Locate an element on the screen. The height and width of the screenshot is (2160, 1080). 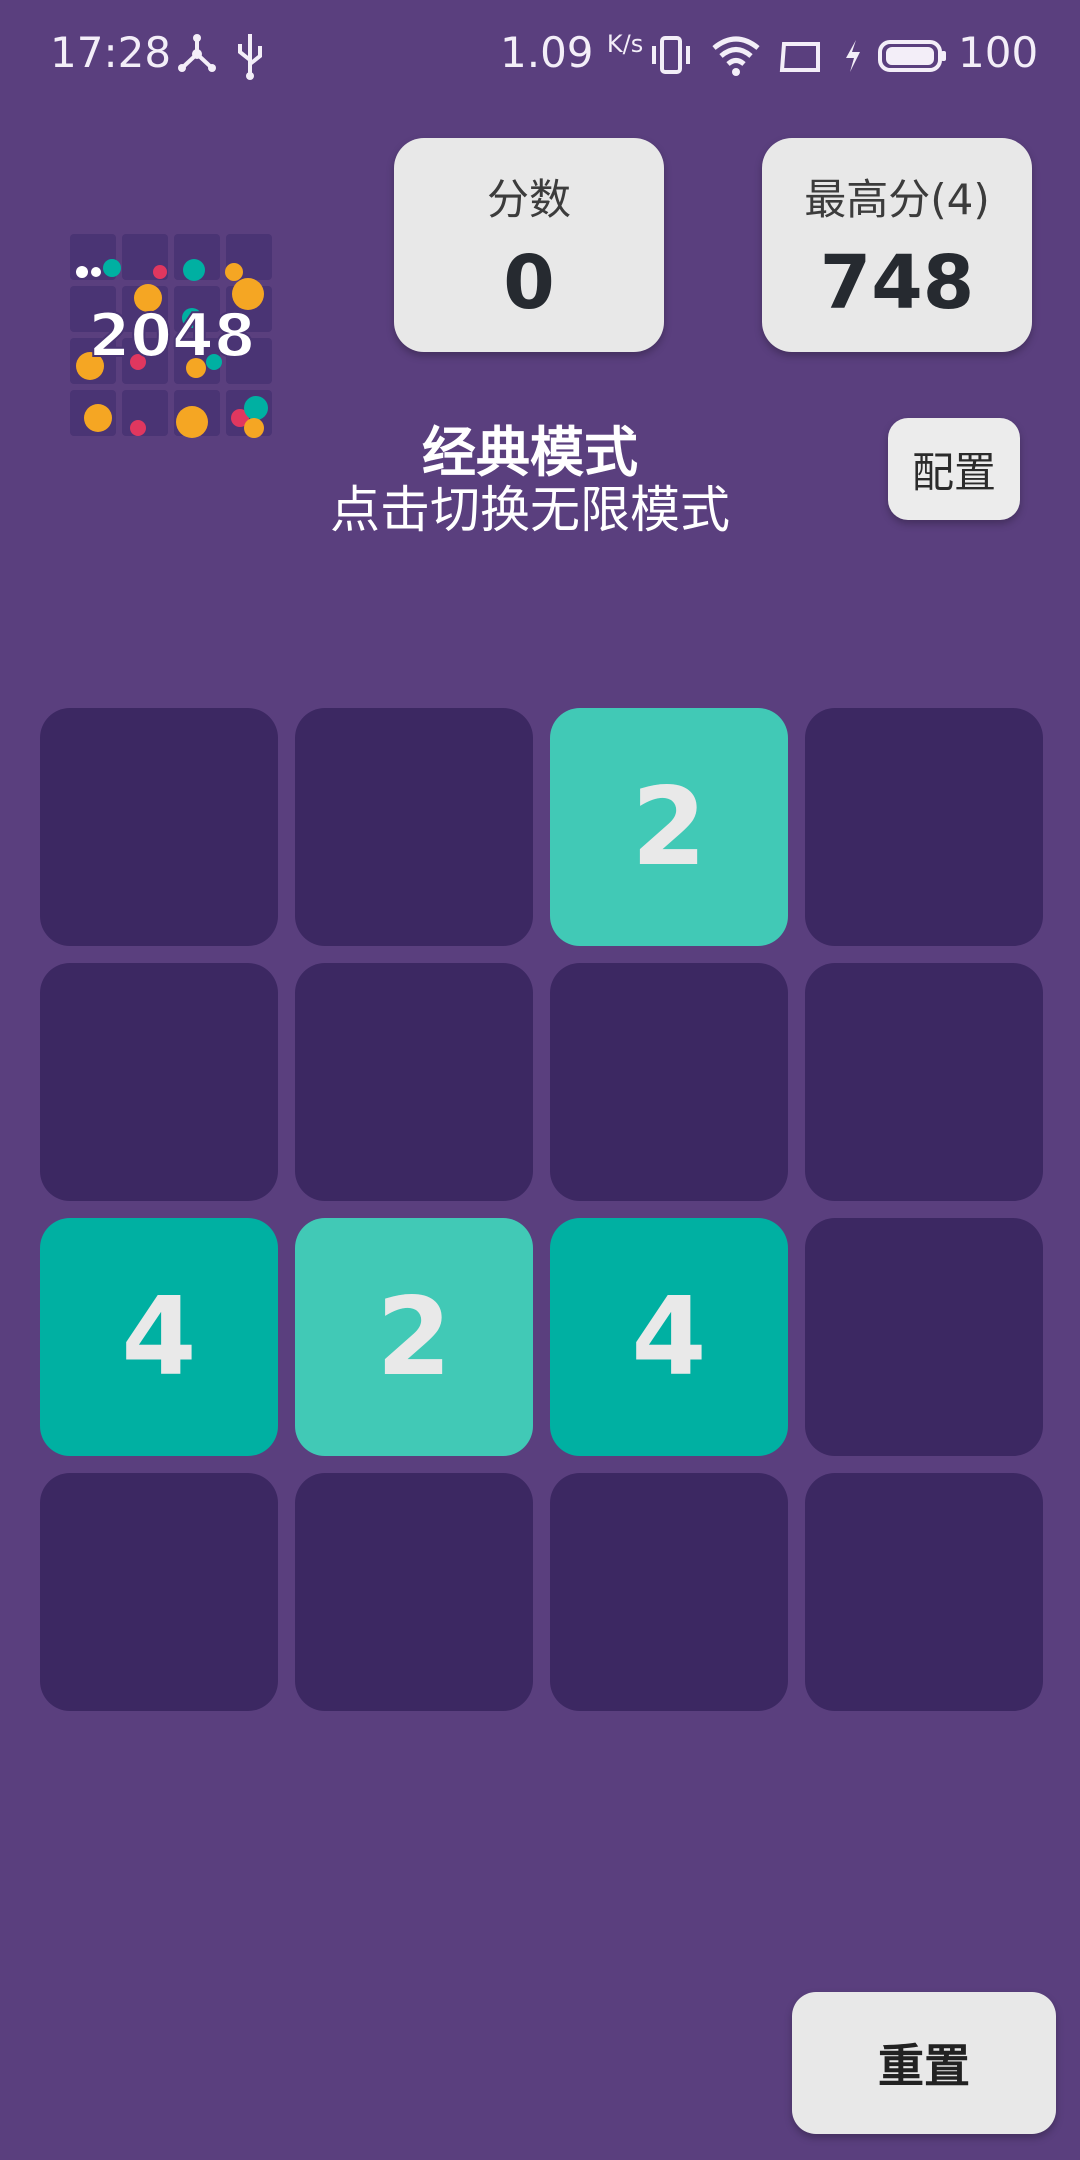
usb-icon is located at coordinates (250, 57).